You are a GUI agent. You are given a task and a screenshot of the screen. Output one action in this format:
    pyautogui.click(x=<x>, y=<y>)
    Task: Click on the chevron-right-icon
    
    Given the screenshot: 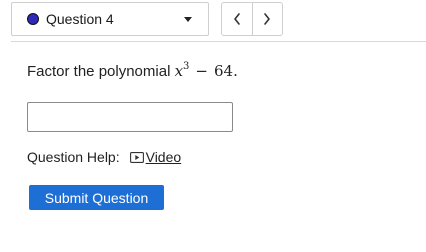 What is the action you would take?
    pyautogui.click(x=267, y=19)
    